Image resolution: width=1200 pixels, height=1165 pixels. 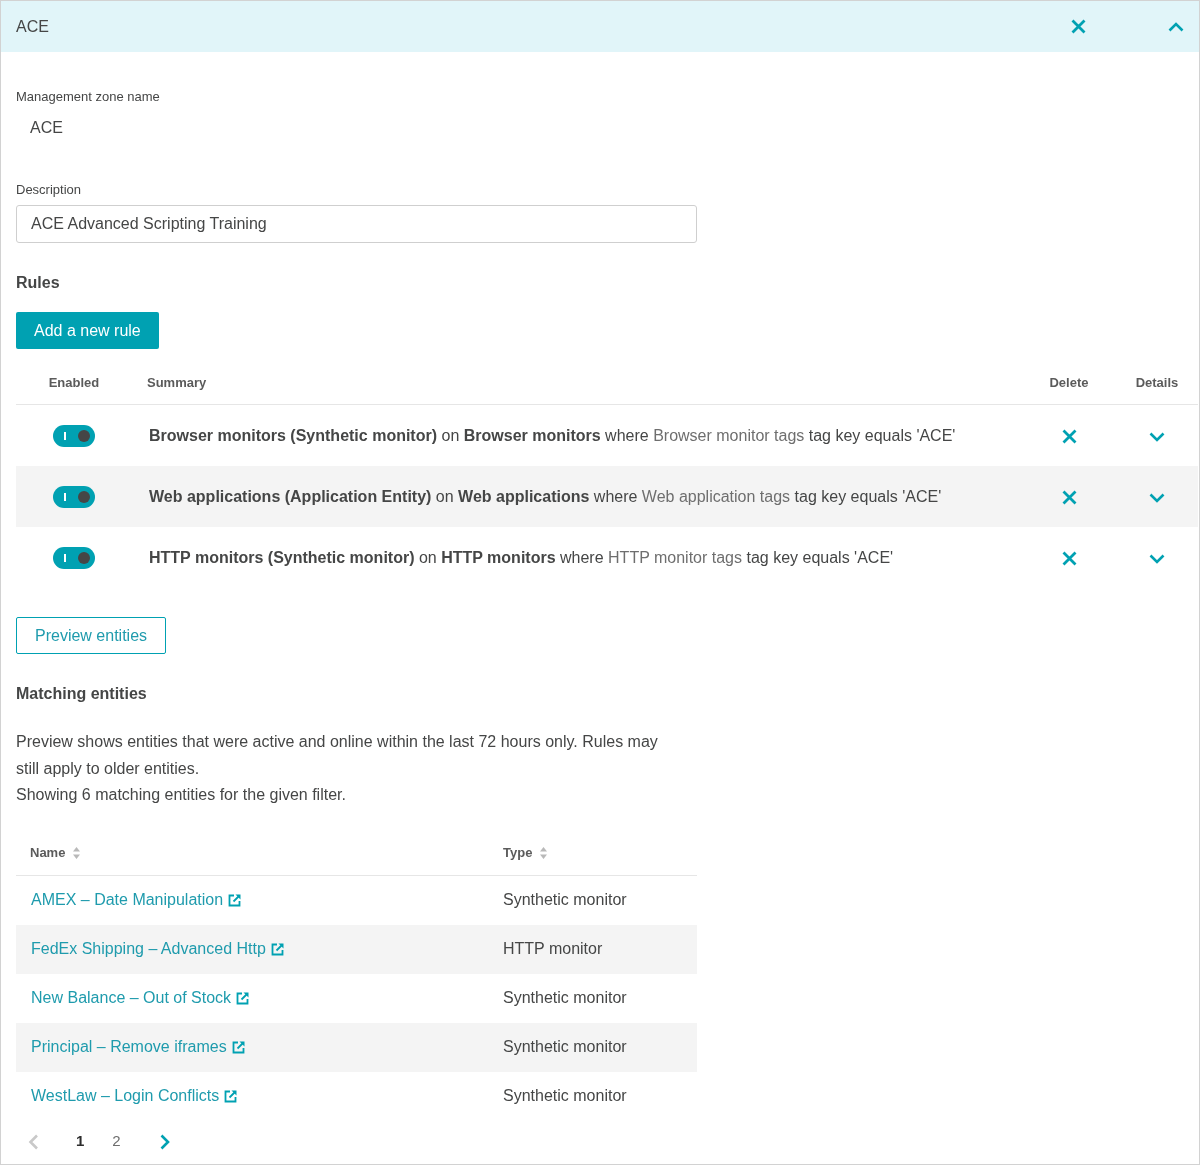 I want to click on preview-entities-button: Preview entities, so click(x=91, y=635).